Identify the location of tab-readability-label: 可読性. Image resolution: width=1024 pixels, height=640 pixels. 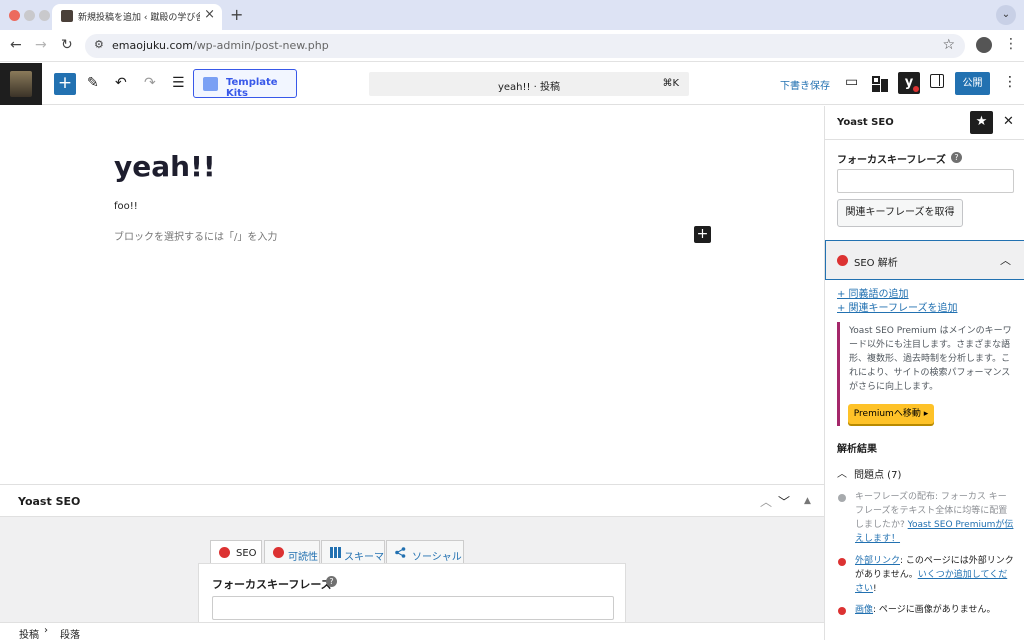
(303, 557).